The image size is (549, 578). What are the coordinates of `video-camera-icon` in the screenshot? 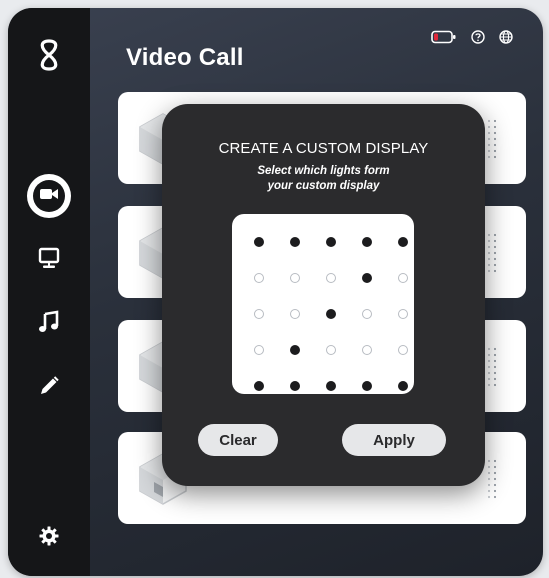 It's located at (49, 196).